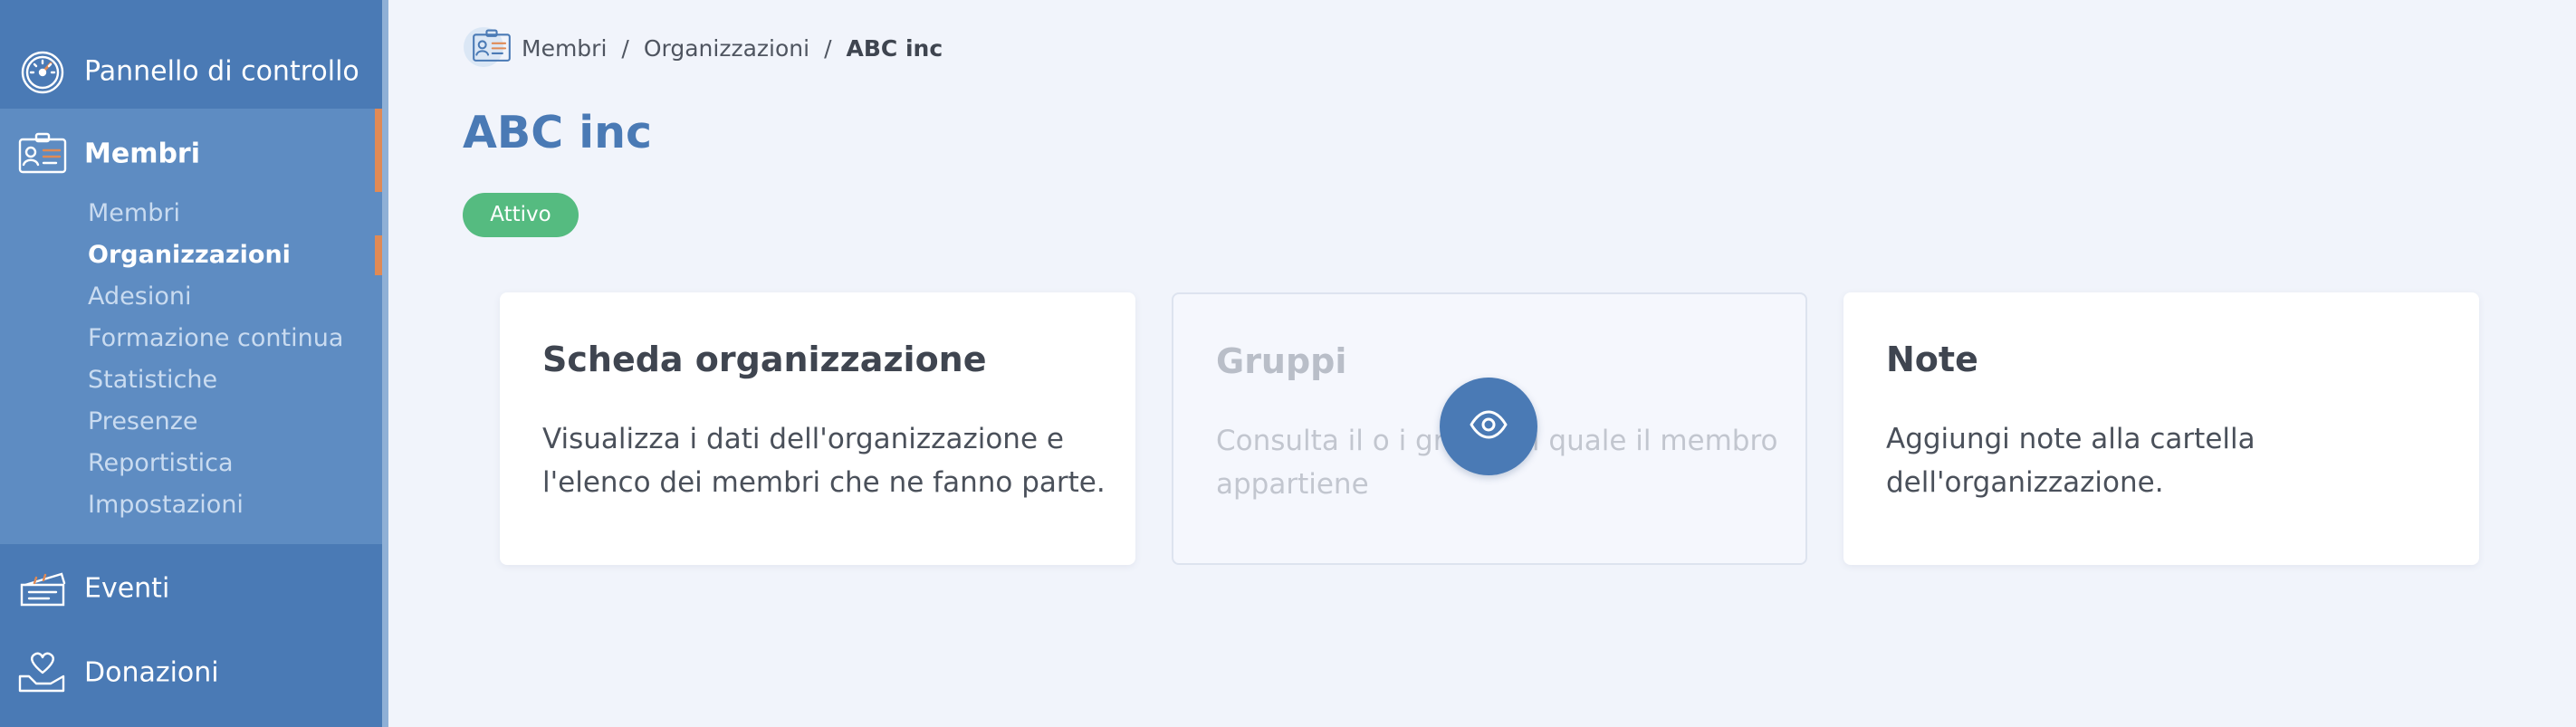 The height and width of the screenshot is (727, 2576). Describe the element at coordinates (127, 588) in the screenshot. I see `sidebar-item-label: Eventi` at that location.